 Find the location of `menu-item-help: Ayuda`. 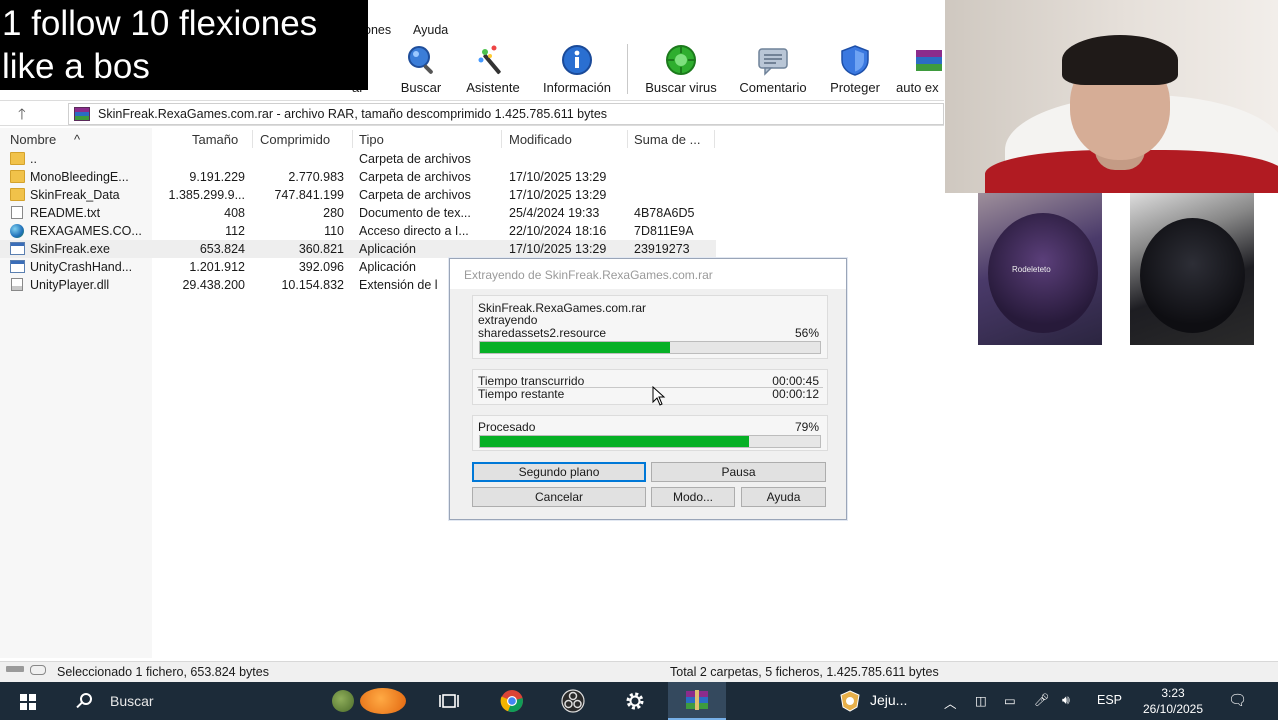

menu-item-help: Ayuda is located at coordinates (430, 30).